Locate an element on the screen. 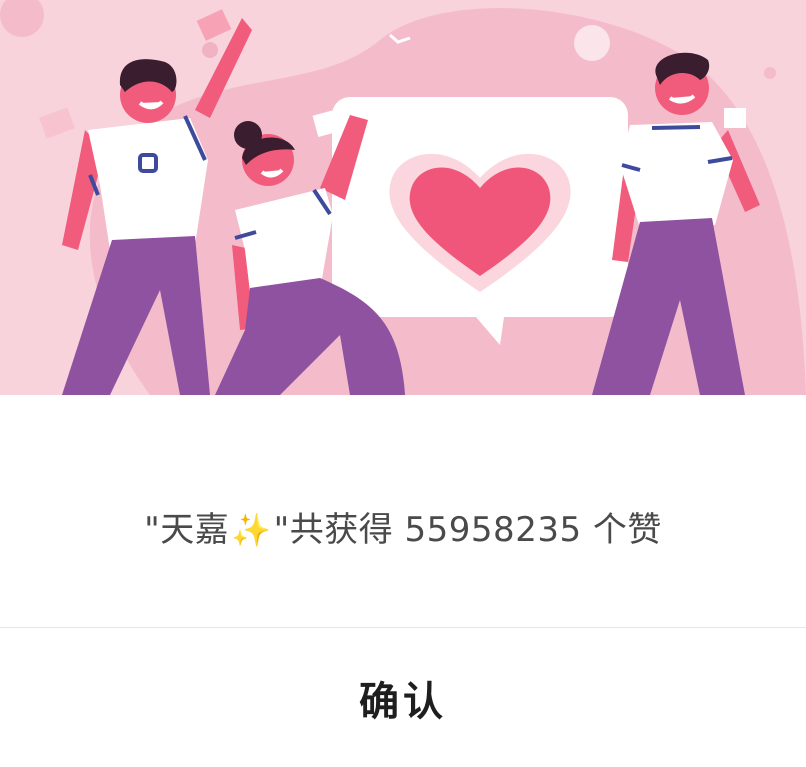  message-prefix: 共获得 is located at coordinates (341, 529).